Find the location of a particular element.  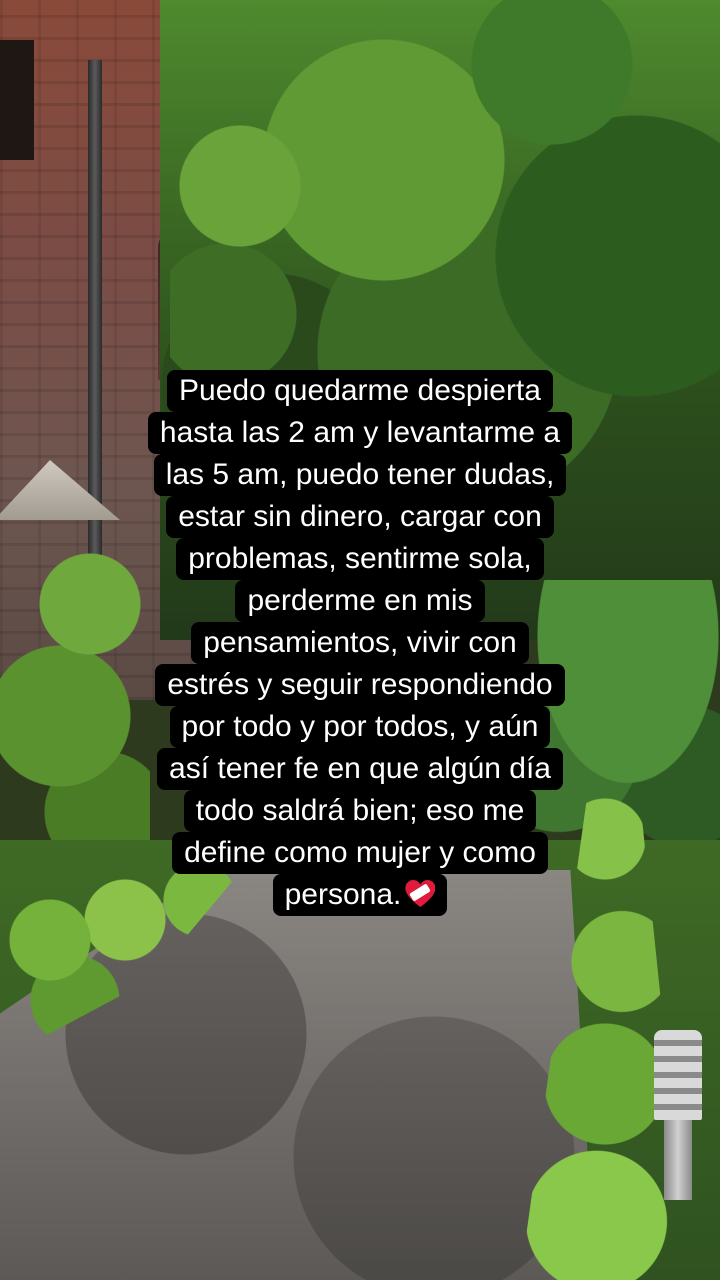

caption-last-line: persona. is located at coordinates (360, 895).